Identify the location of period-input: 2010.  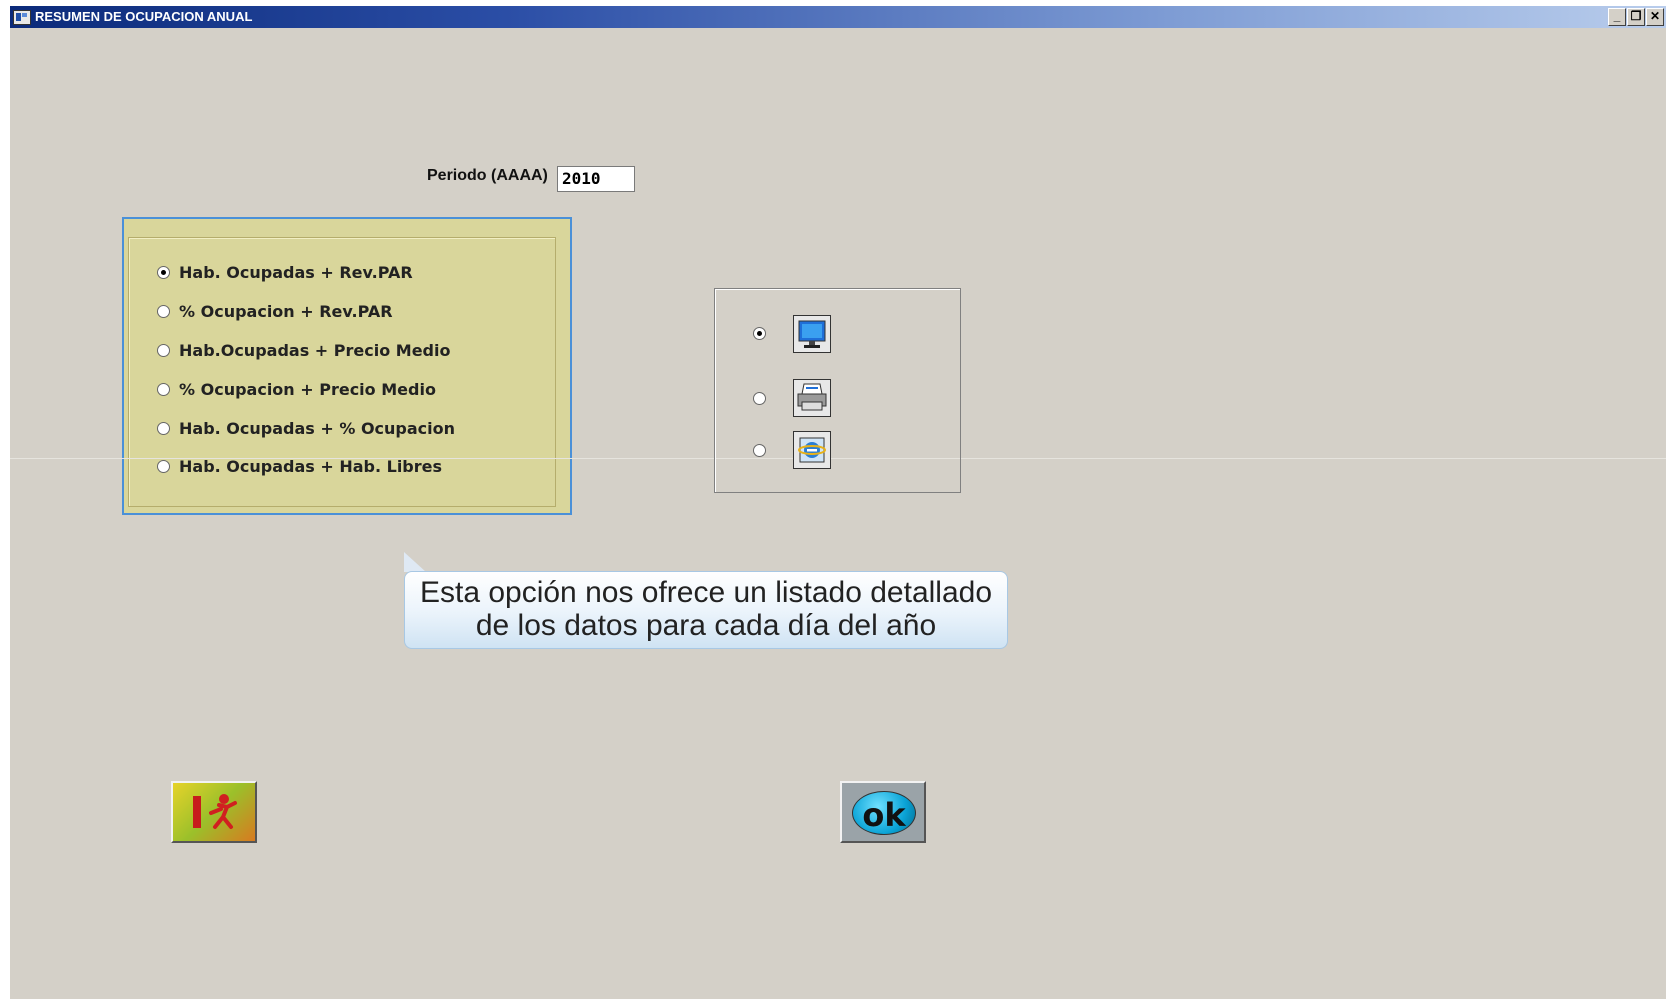
(596, 179).